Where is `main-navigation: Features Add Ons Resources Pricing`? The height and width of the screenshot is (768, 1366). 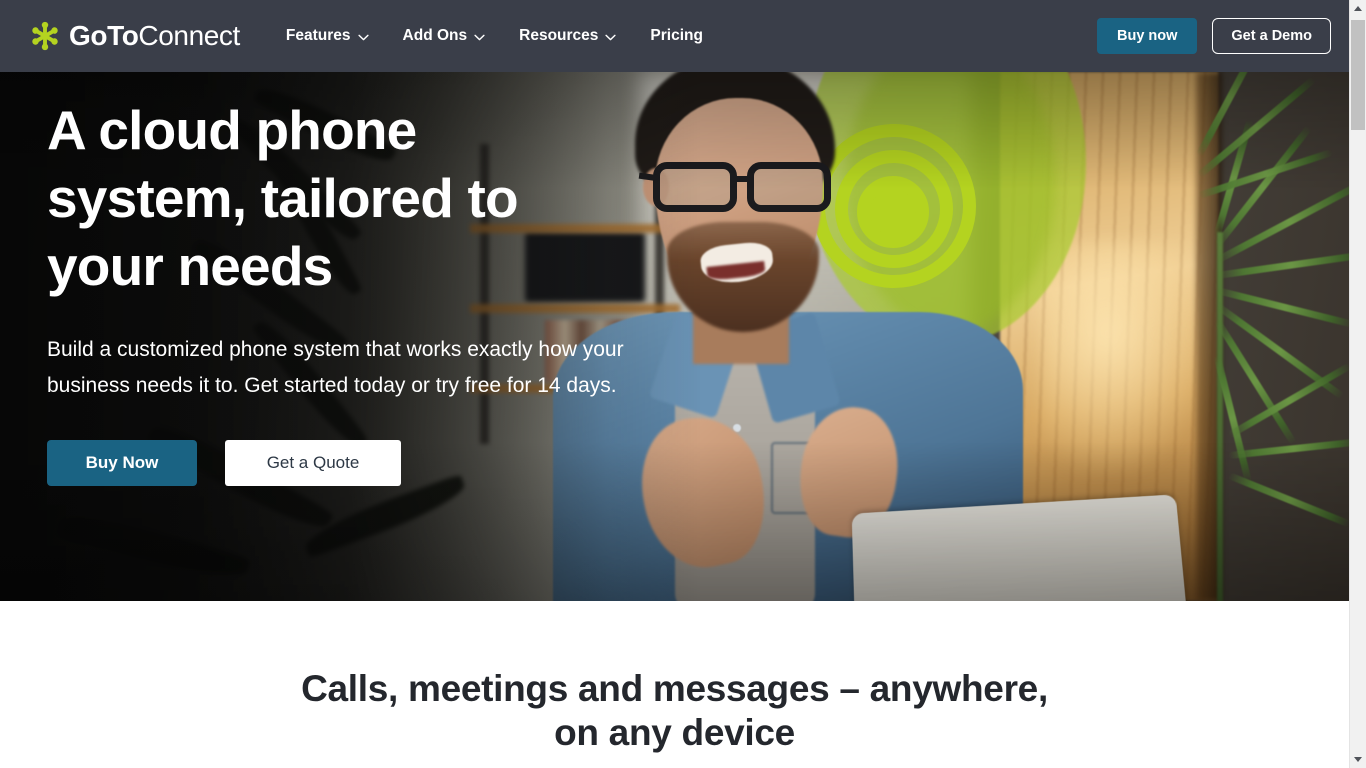 main-navigation: Features Add Ons Resources Pricing is located at coordinates (494, 36).